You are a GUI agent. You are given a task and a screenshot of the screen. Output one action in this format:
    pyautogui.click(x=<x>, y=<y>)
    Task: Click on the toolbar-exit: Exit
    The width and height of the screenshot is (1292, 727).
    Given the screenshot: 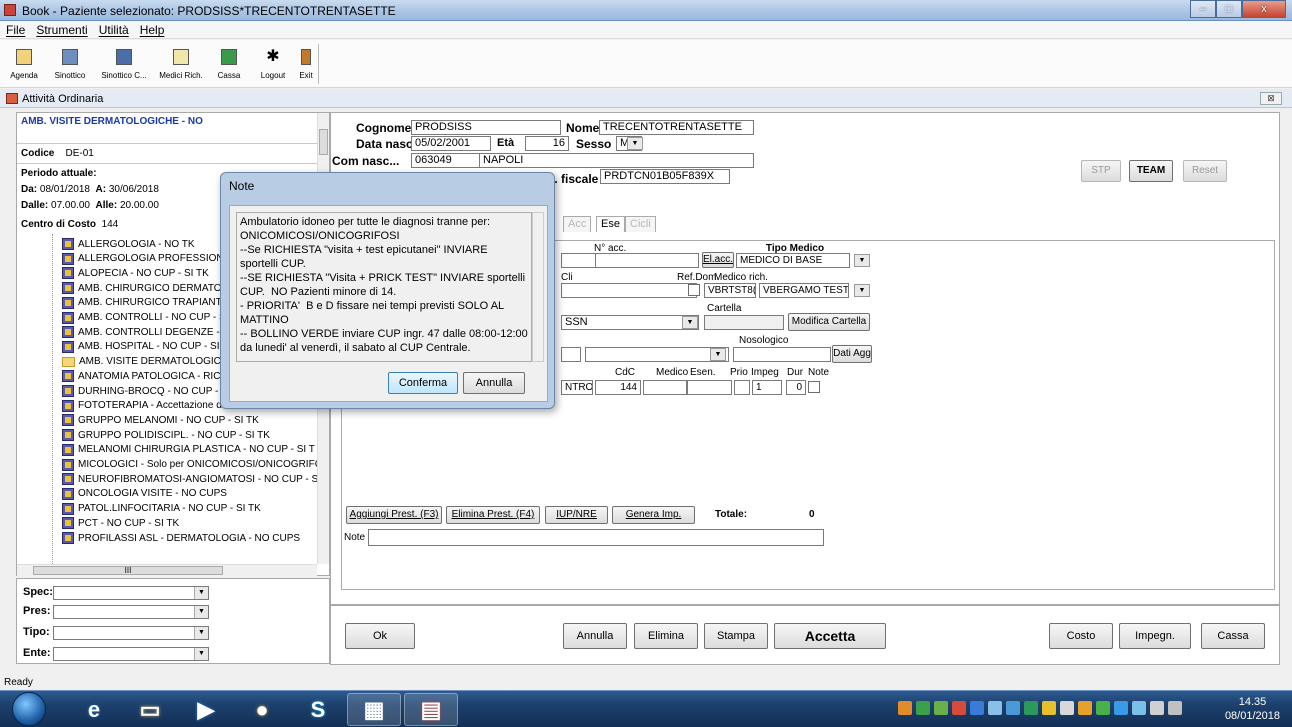 What is the action you would take?
    pyautogui.click(x=306, y=66)
    